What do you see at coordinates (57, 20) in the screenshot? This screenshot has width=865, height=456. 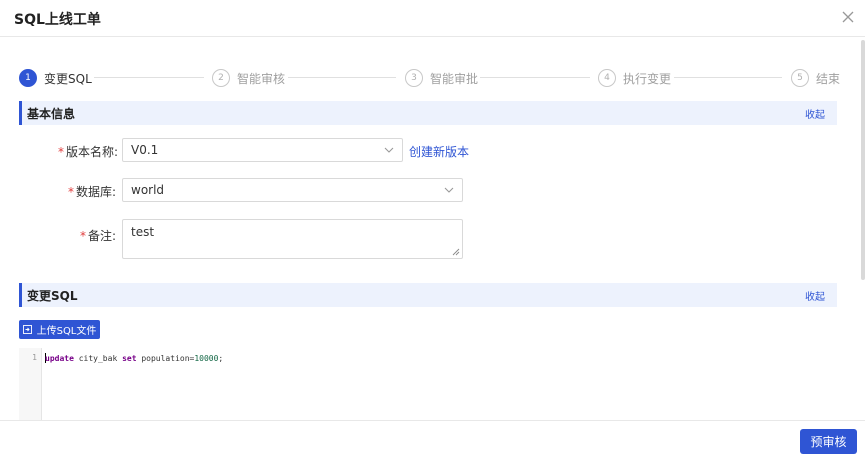 I see `dialog-title: SQL上线工单` at bounding box center [57, 20].